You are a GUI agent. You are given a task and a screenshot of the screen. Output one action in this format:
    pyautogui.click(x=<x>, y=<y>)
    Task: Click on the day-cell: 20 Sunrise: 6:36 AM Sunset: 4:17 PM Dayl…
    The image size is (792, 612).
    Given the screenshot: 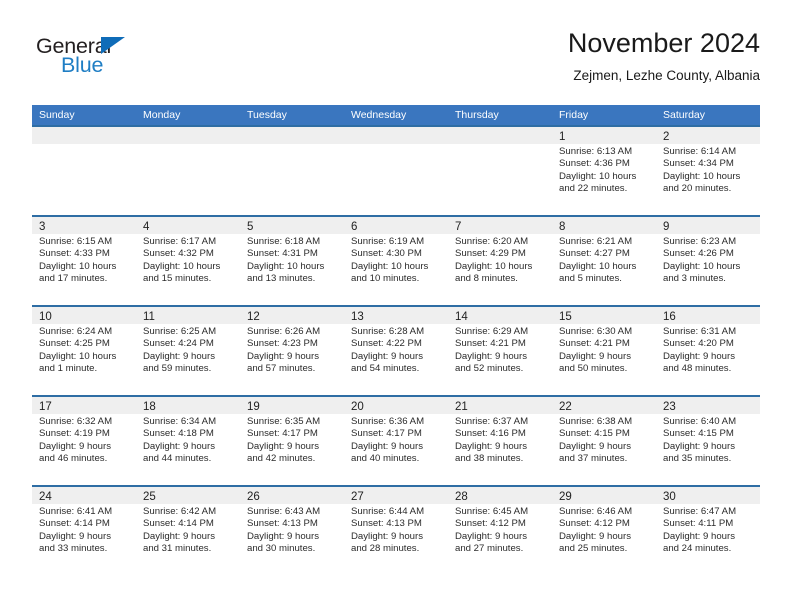 What is the action you would take?
    pyautogui.click(x=396, y=441)
    